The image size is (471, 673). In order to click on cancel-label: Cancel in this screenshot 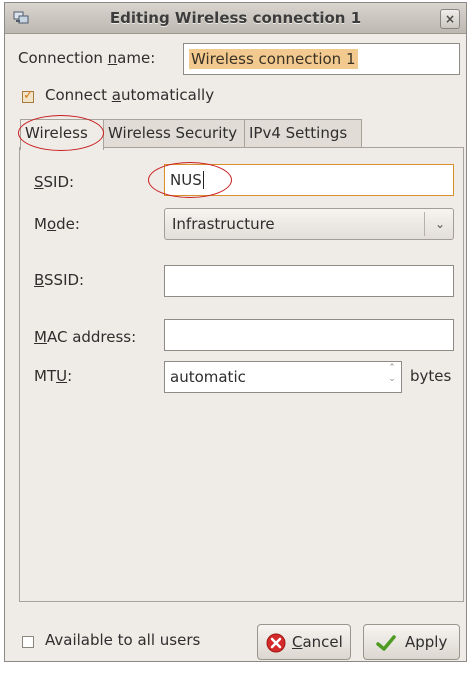, I will do `click(317, 642)`.